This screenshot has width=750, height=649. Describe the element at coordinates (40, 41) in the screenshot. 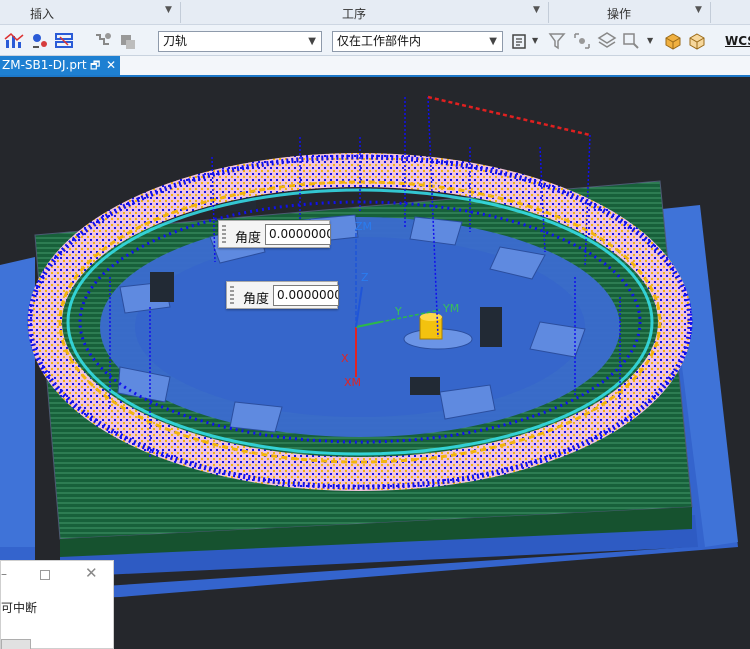

I see `create-tool-icon` at that location.